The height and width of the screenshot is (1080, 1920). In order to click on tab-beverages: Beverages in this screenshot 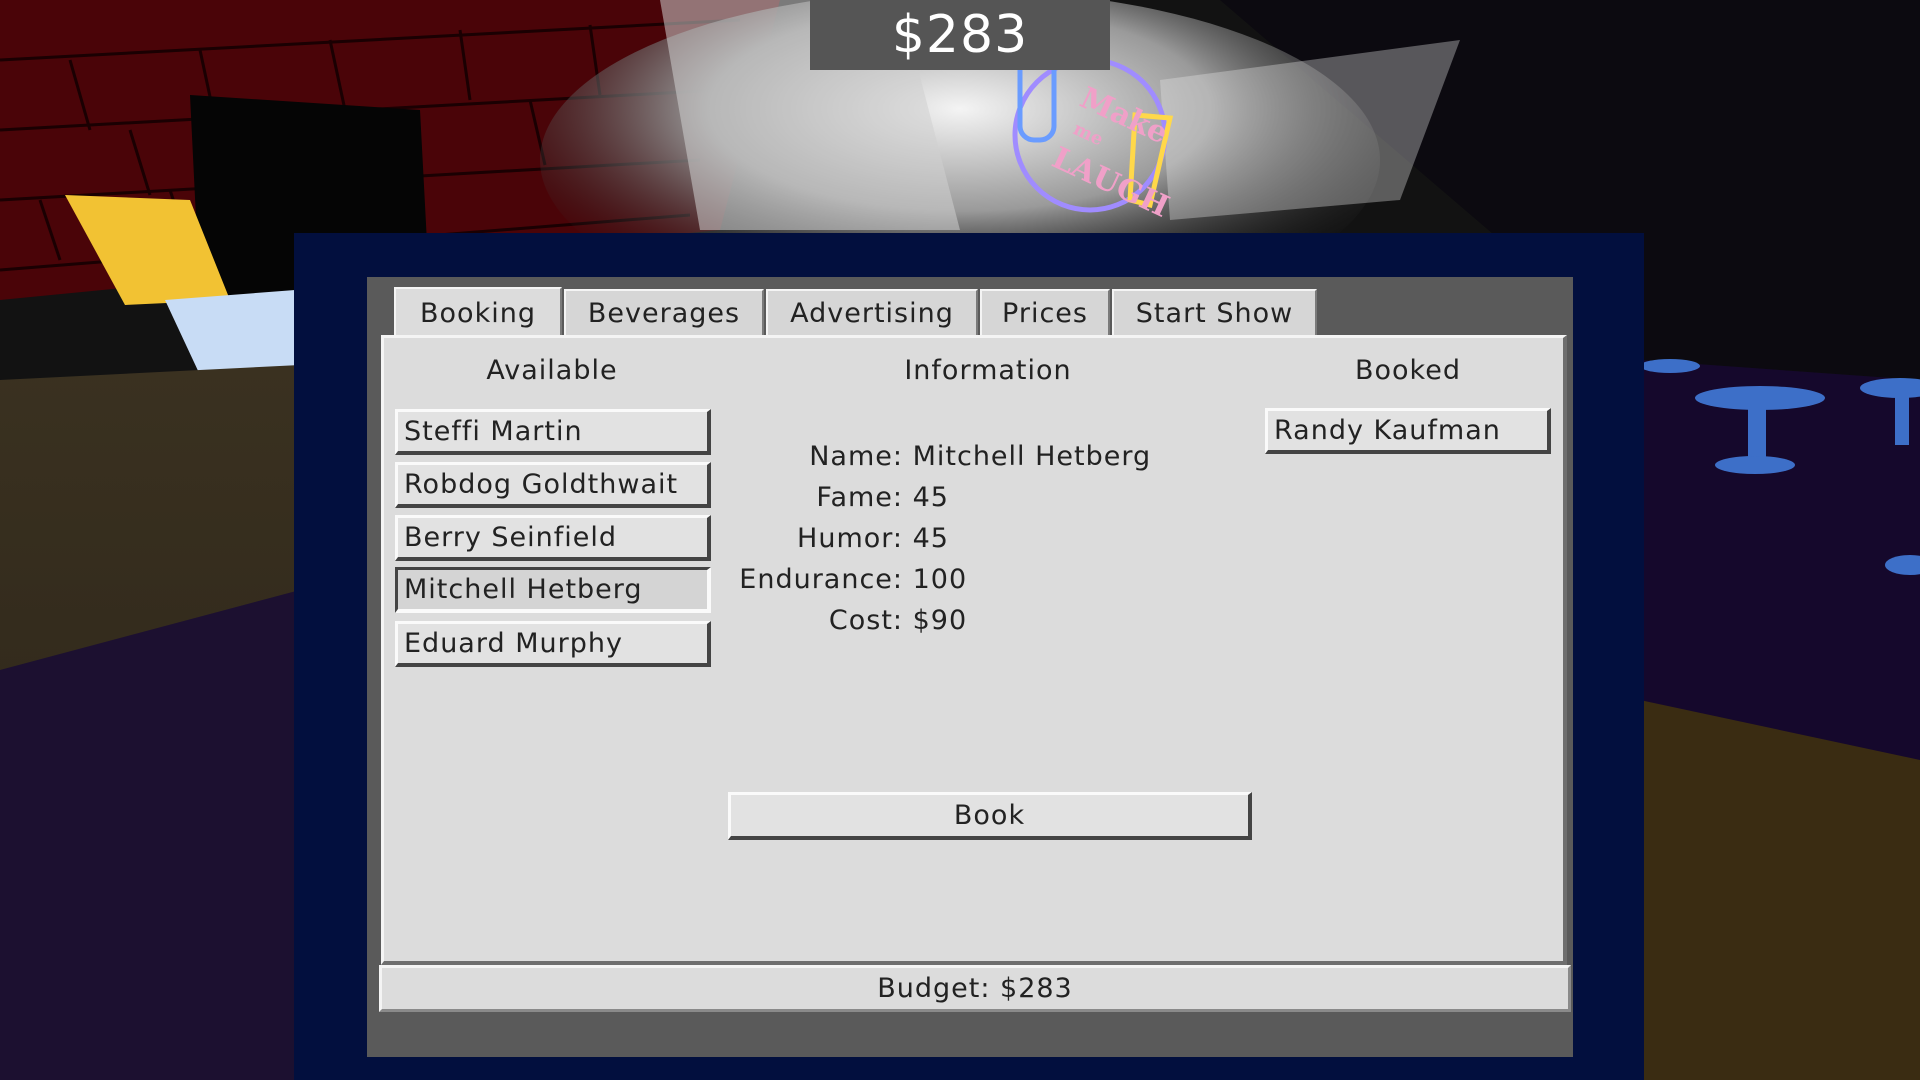, I will do `click(664, 312)`.